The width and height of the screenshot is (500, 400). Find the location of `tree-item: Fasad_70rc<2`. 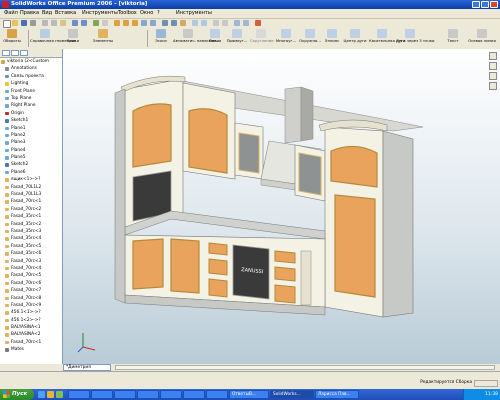

tree-item: Fasad_70rc<2 is located at coordinates (31, 209).